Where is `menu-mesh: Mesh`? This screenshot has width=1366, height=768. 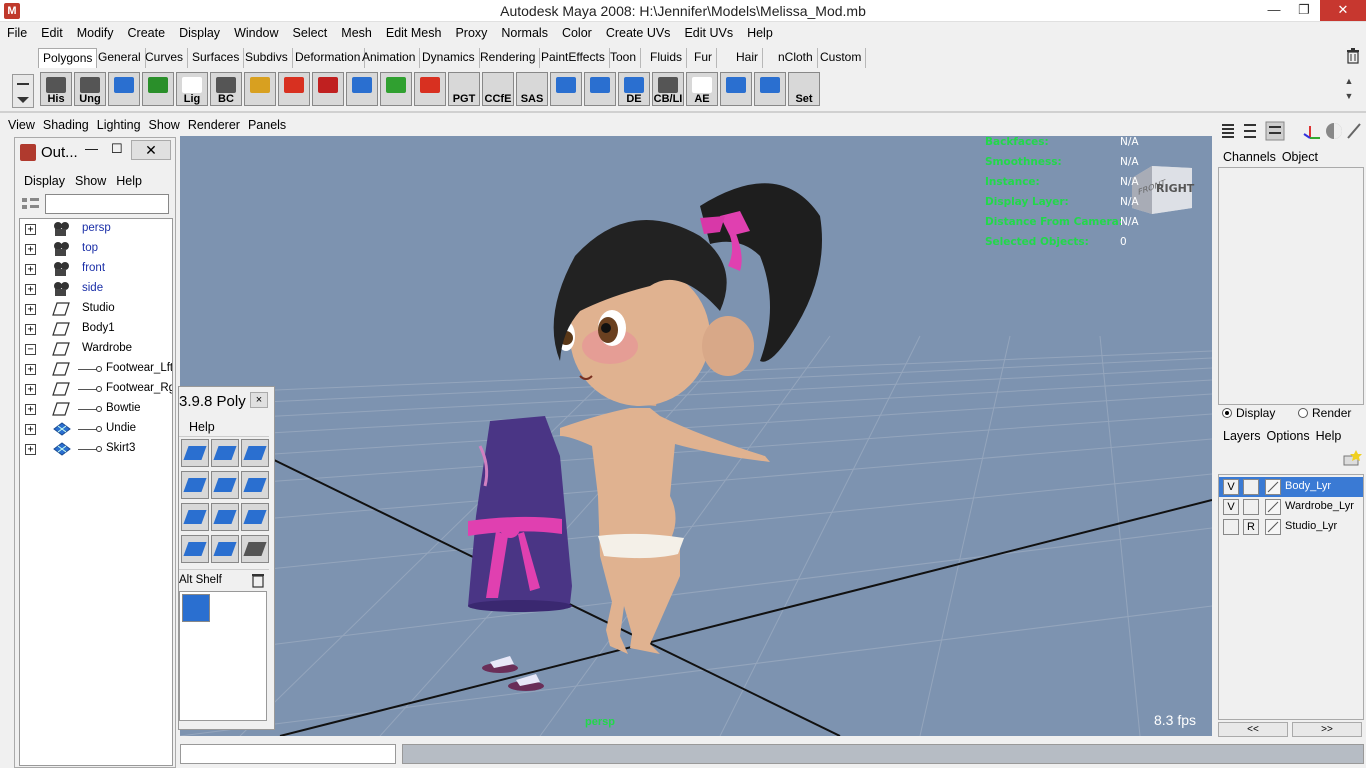
menu-mesh: Mesh is located at coordinates (356, 33).